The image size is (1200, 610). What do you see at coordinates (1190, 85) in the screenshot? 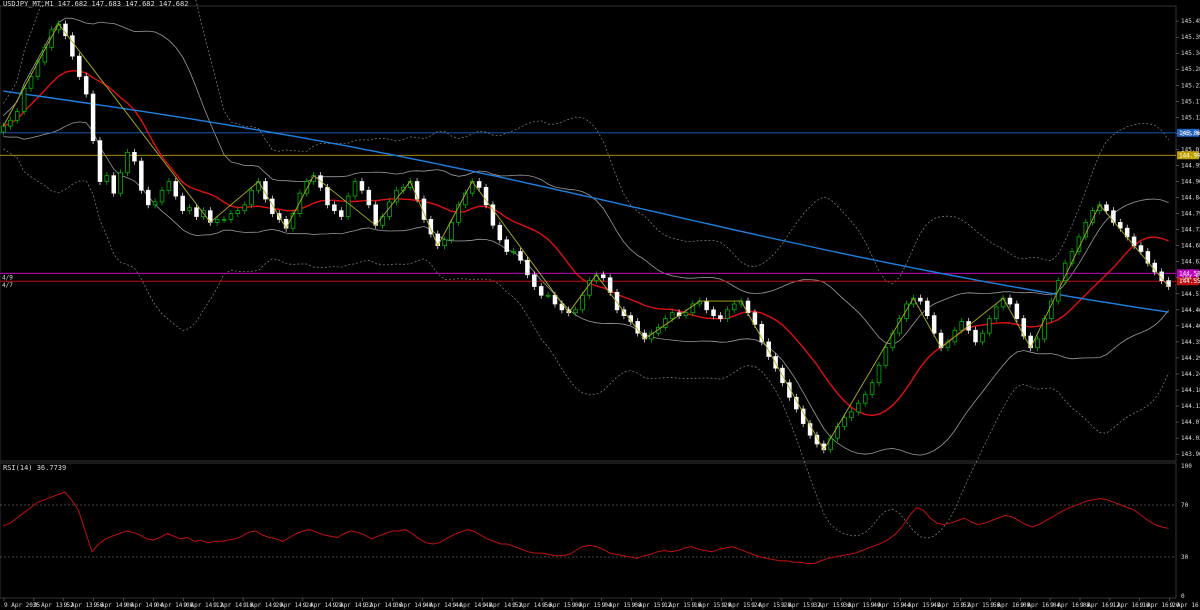
I see `price-tick-label: 145.230` at bounding box center [1190, 85].